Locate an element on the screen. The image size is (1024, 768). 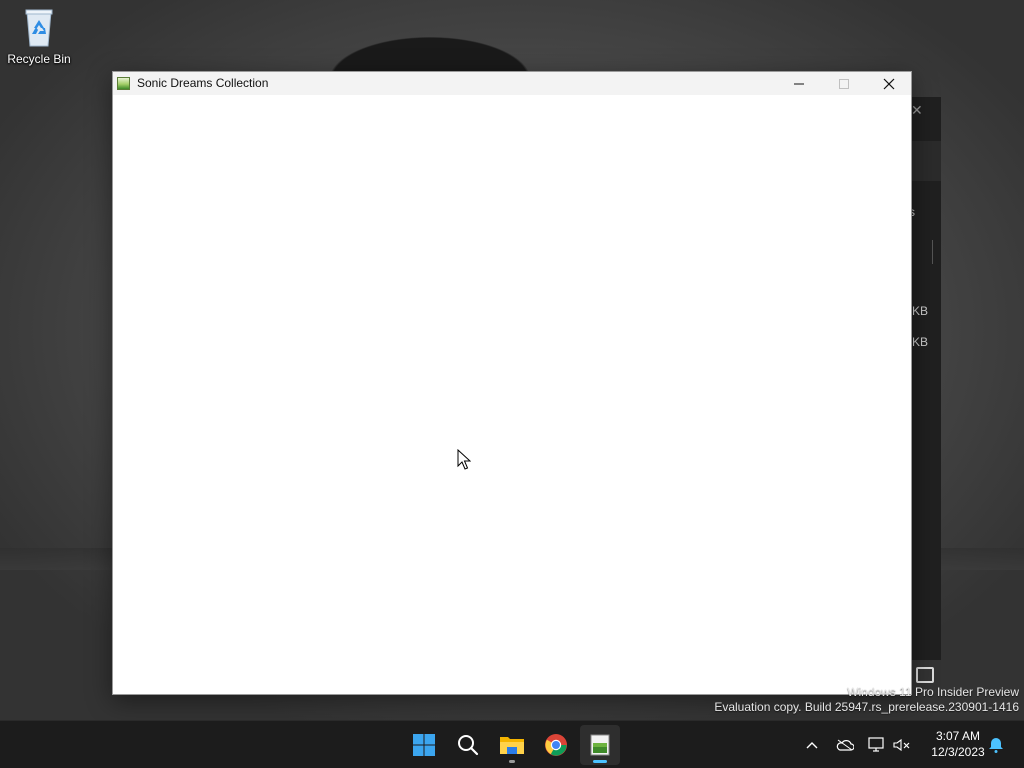
search-button is located at coordinates (468, 745).